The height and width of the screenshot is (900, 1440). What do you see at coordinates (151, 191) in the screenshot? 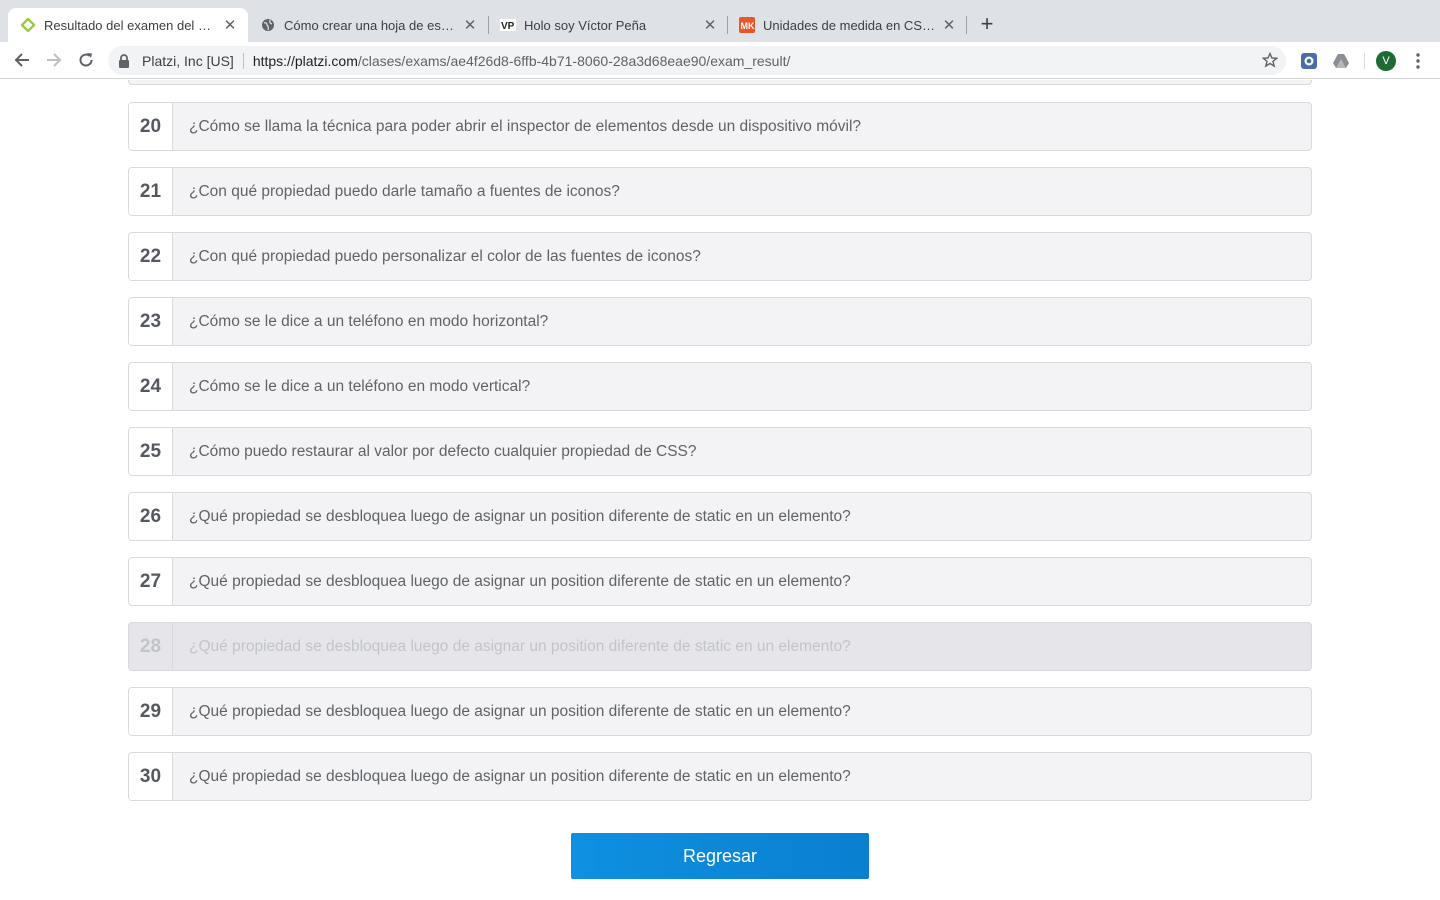
I see `question-number: 21` at bounding box center [151, 191].